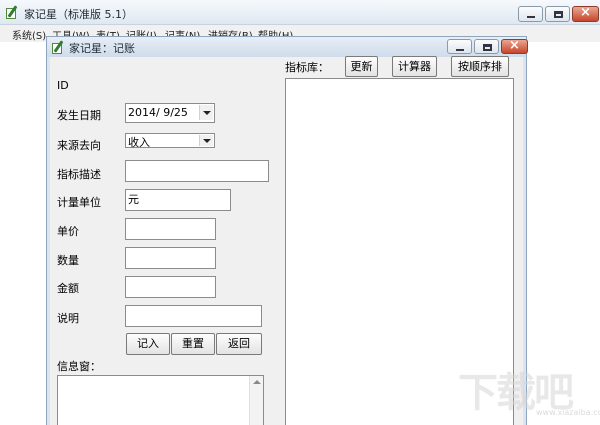 This screenshot has width=600, height=425. I want to click on main-minimize-button, so click(530, 14).